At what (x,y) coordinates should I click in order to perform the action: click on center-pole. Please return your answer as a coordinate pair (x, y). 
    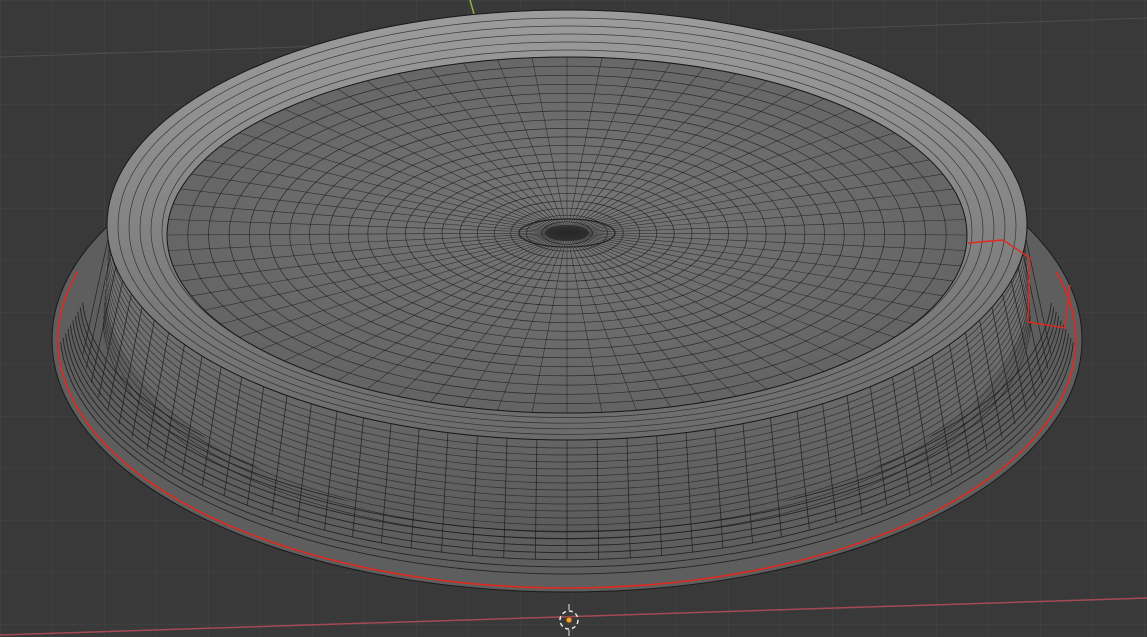
    Looking at the image, I should click on (567, 233).